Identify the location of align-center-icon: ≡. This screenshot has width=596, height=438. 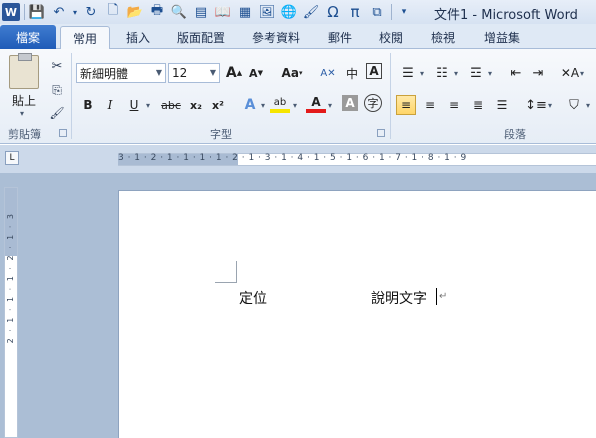
(430, 105).